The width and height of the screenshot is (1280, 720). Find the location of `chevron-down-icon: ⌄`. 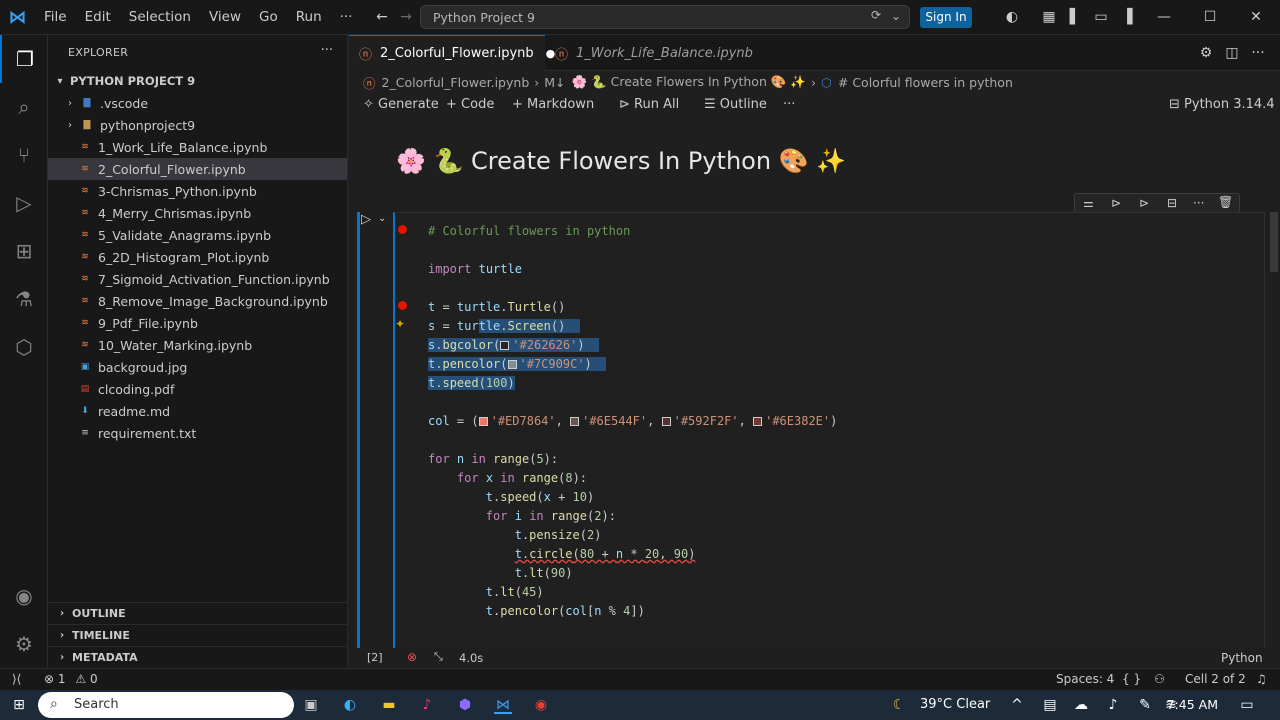

chevron-down-icon: ⌄ is located at coordinates (896, 16).